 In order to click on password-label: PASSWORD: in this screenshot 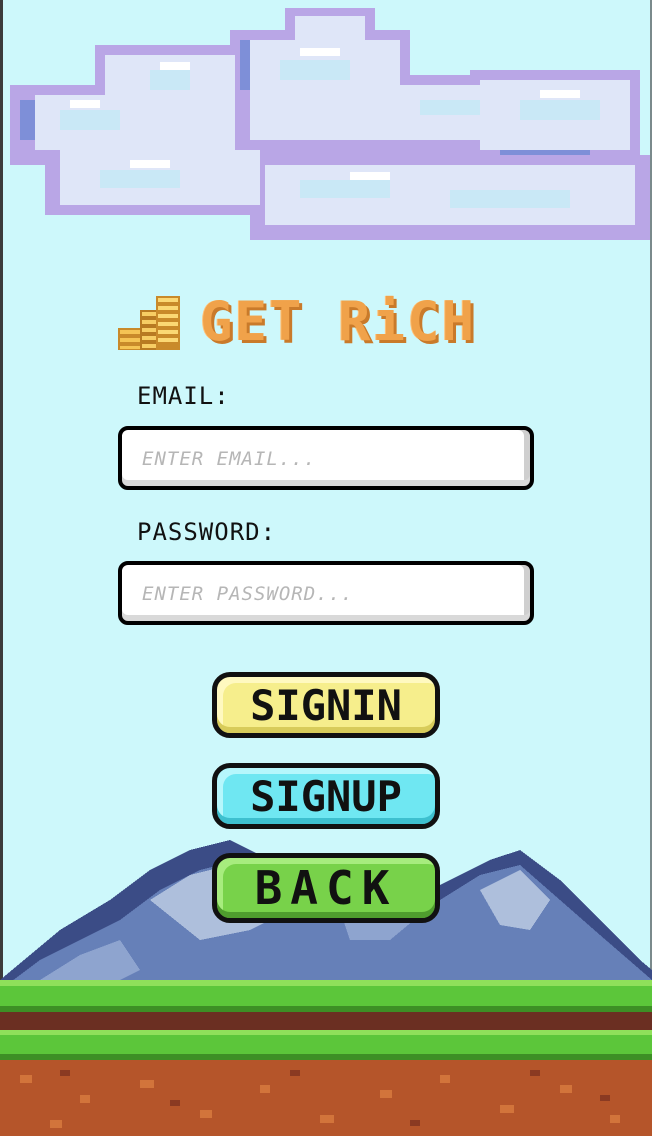, I will do `click(207, 532)`.